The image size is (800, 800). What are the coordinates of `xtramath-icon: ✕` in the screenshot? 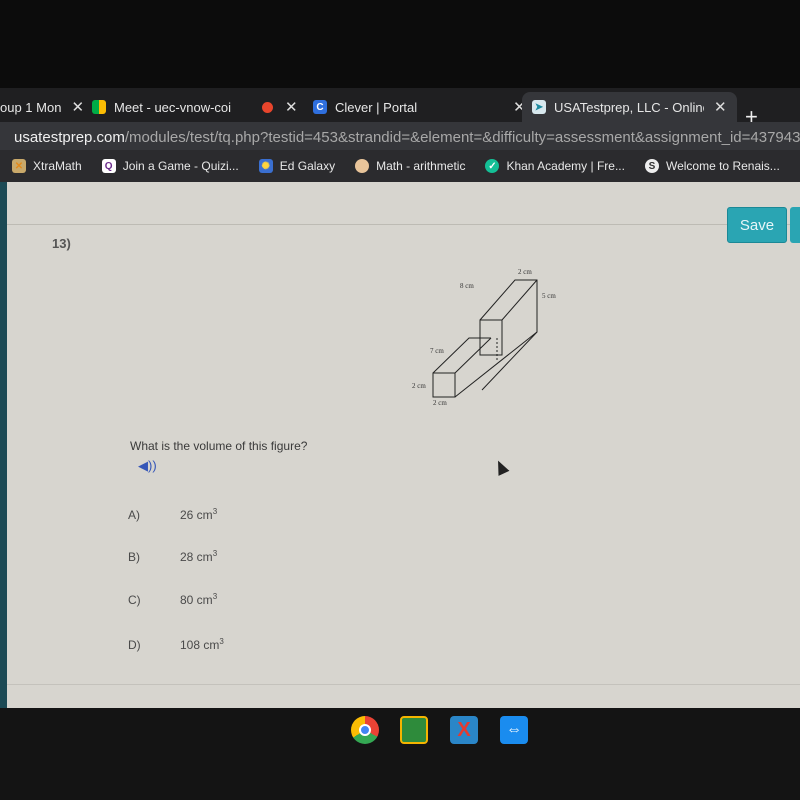 It's located at (19, 166).